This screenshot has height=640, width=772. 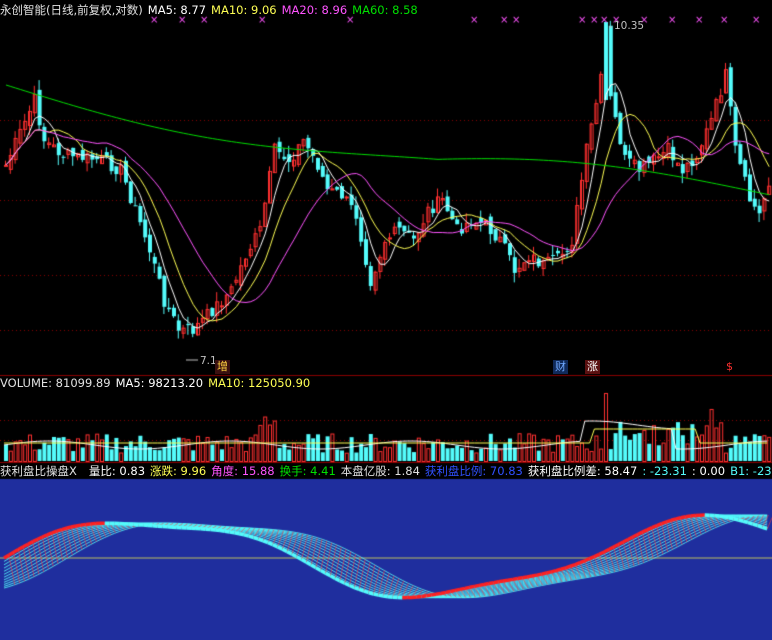 What do you see at coordinates (729, 367) in the screenshot?
I see `event-tag-dollar: $` at bounding box center [729, 367].